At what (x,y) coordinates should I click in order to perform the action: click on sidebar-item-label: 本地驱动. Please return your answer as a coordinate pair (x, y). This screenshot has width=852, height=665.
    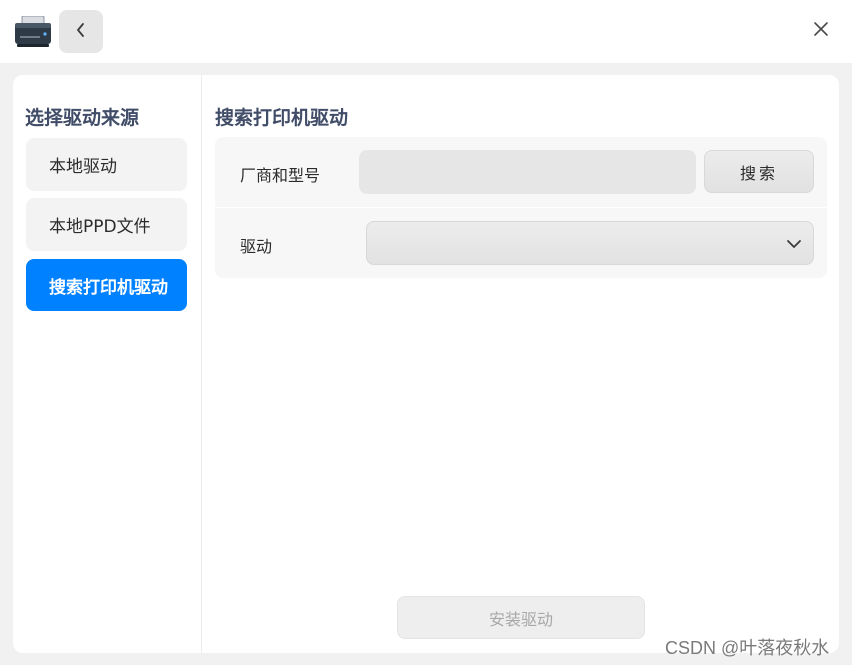
    Looking at the image, I should click on (83, 167).